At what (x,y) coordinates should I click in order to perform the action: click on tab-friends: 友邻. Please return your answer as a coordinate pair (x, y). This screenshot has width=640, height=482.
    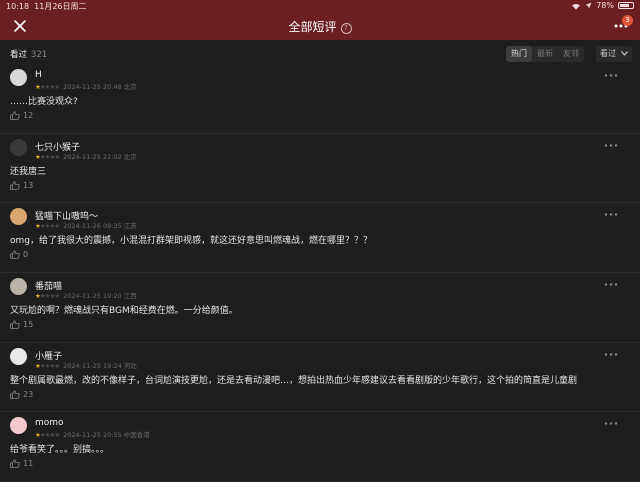
    Looking at the image, I should click on (571, 54).